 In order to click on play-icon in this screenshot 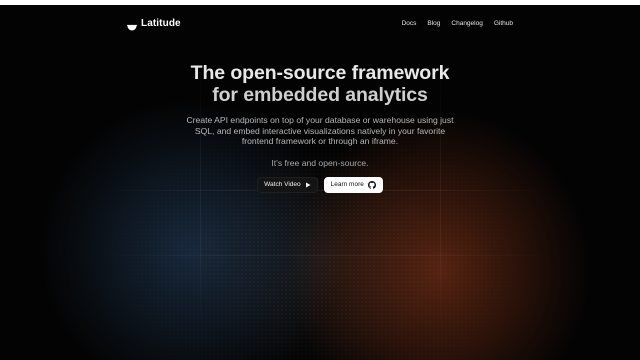, I will do `click(308, 185)`.